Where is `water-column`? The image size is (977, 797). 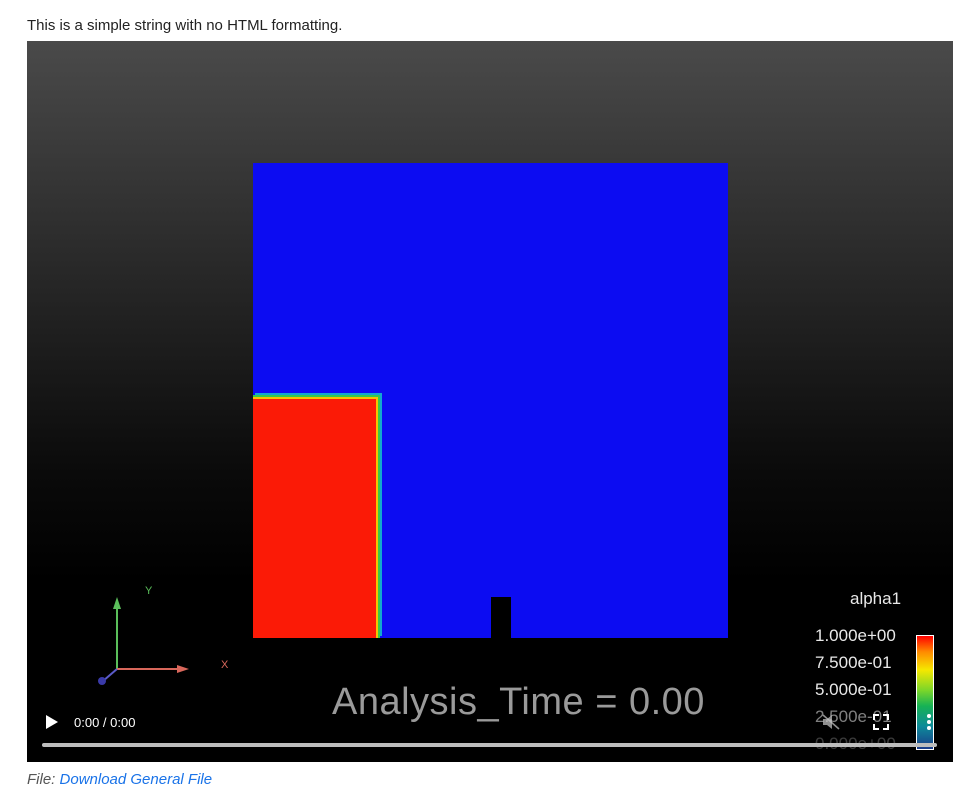
water-column is located at coordinates (314, 518).